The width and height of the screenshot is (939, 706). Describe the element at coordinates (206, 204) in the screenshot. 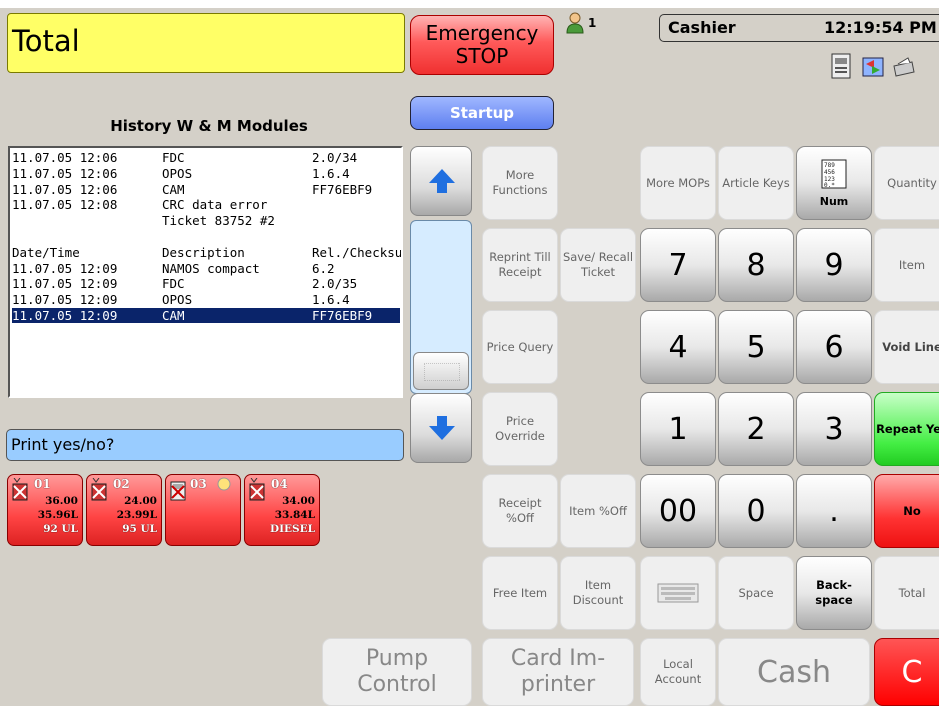

I see `history-log-row: 11.07.05 12:08 CRC data error` at that location.